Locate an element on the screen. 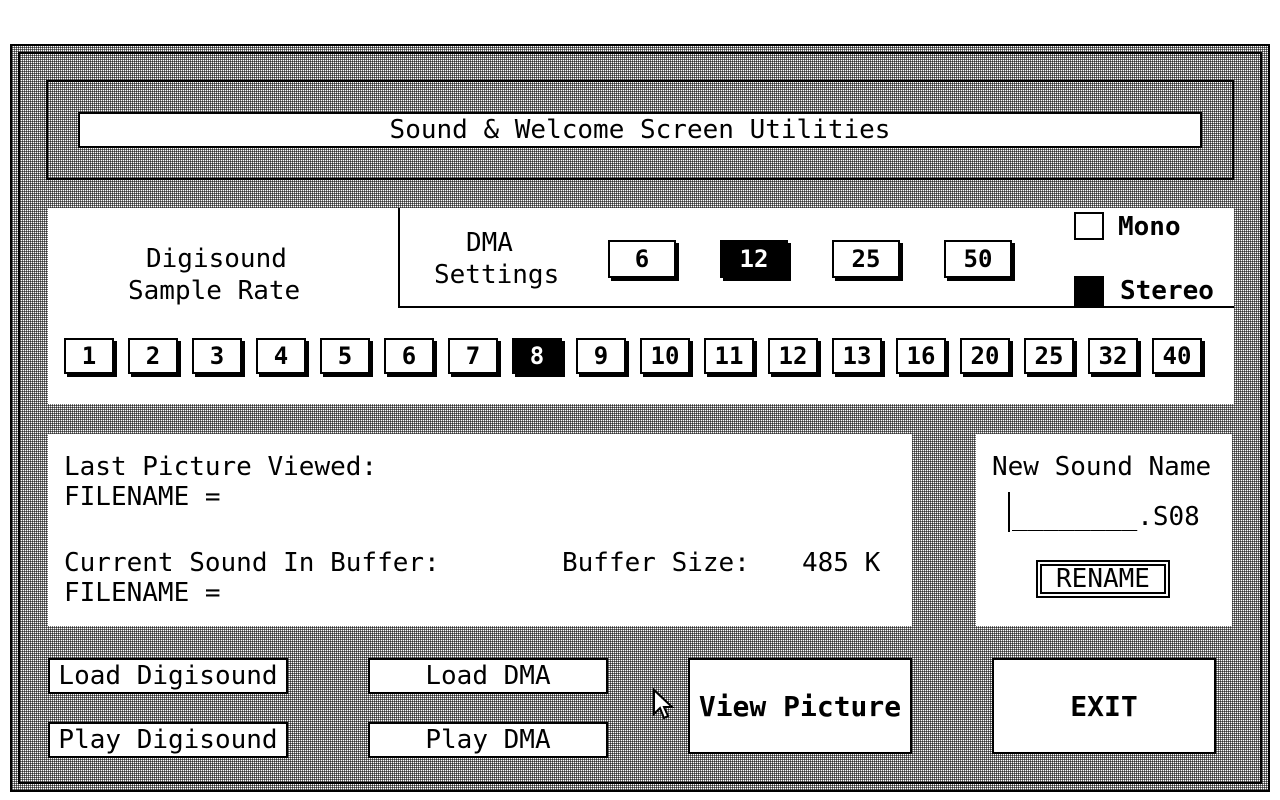 This screenshot has width=1280, height=800. rate-10-button: 10 is located at coordinates (665, 356).